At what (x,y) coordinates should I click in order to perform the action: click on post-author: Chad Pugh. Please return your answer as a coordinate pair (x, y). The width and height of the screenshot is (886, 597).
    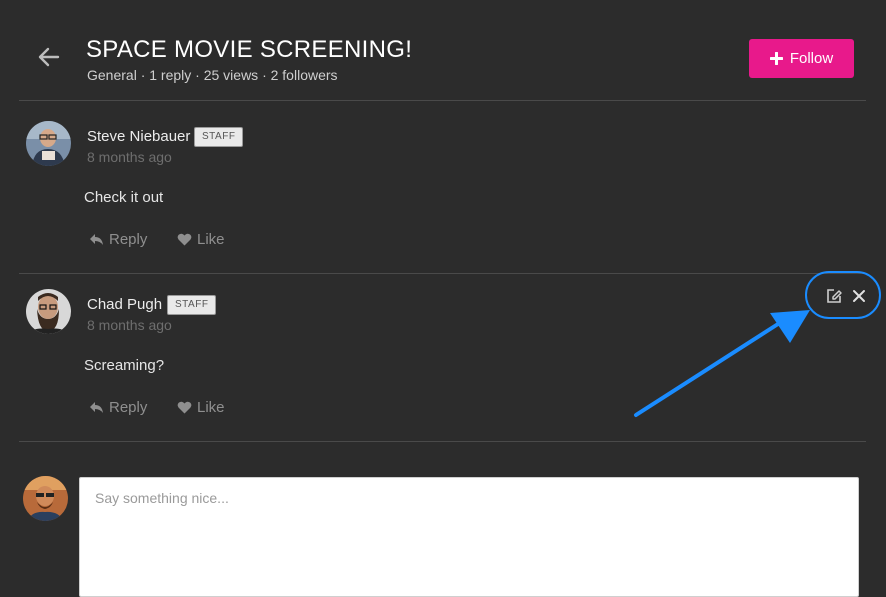
    Looking at the image, I should click on (124, 304).